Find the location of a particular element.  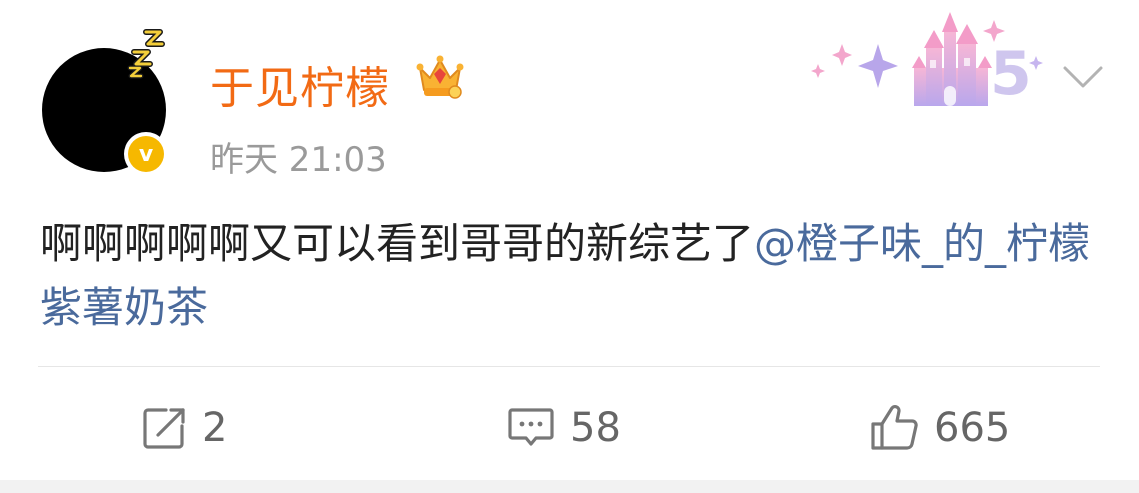

comment-button: 58 is located at coordinates (563, 428).